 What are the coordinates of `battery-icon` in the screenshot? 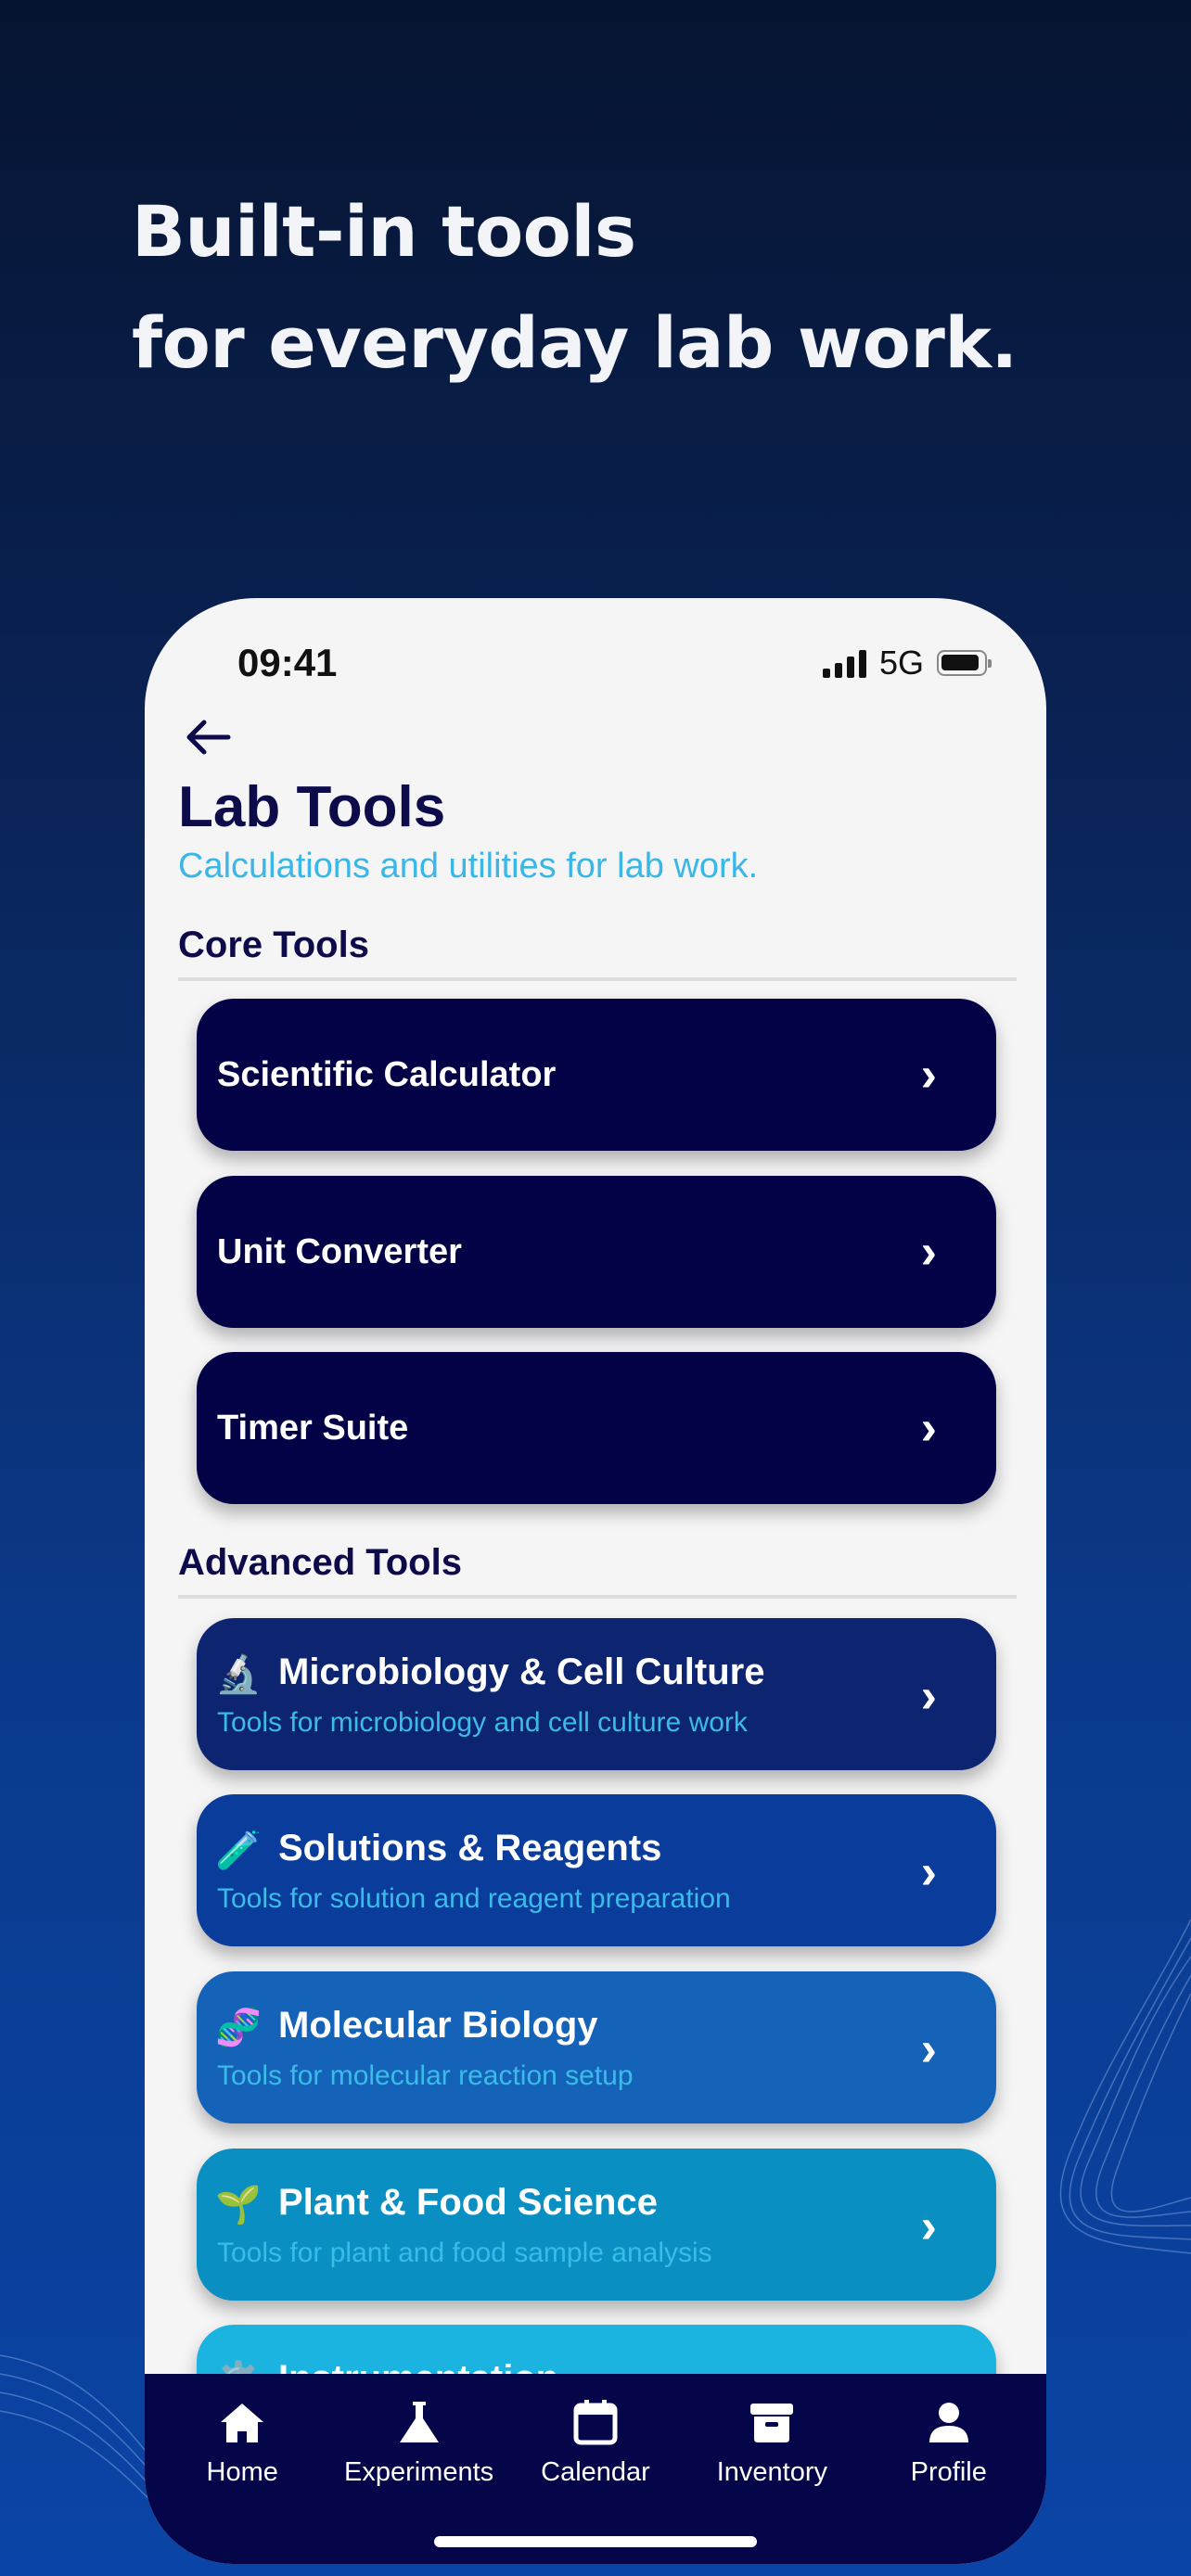 It's located at (964, 663).